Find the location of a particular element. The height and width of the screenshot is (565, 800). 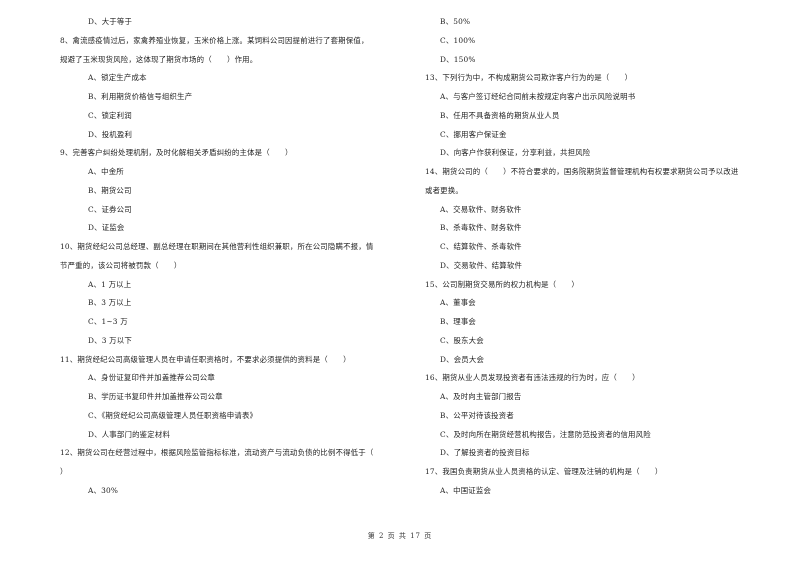

question-text-line: 9、完善客户纠纷处理机制，及时化解相关矛盾纠纷的主体是（ ） is located at coordinates (176, 153).